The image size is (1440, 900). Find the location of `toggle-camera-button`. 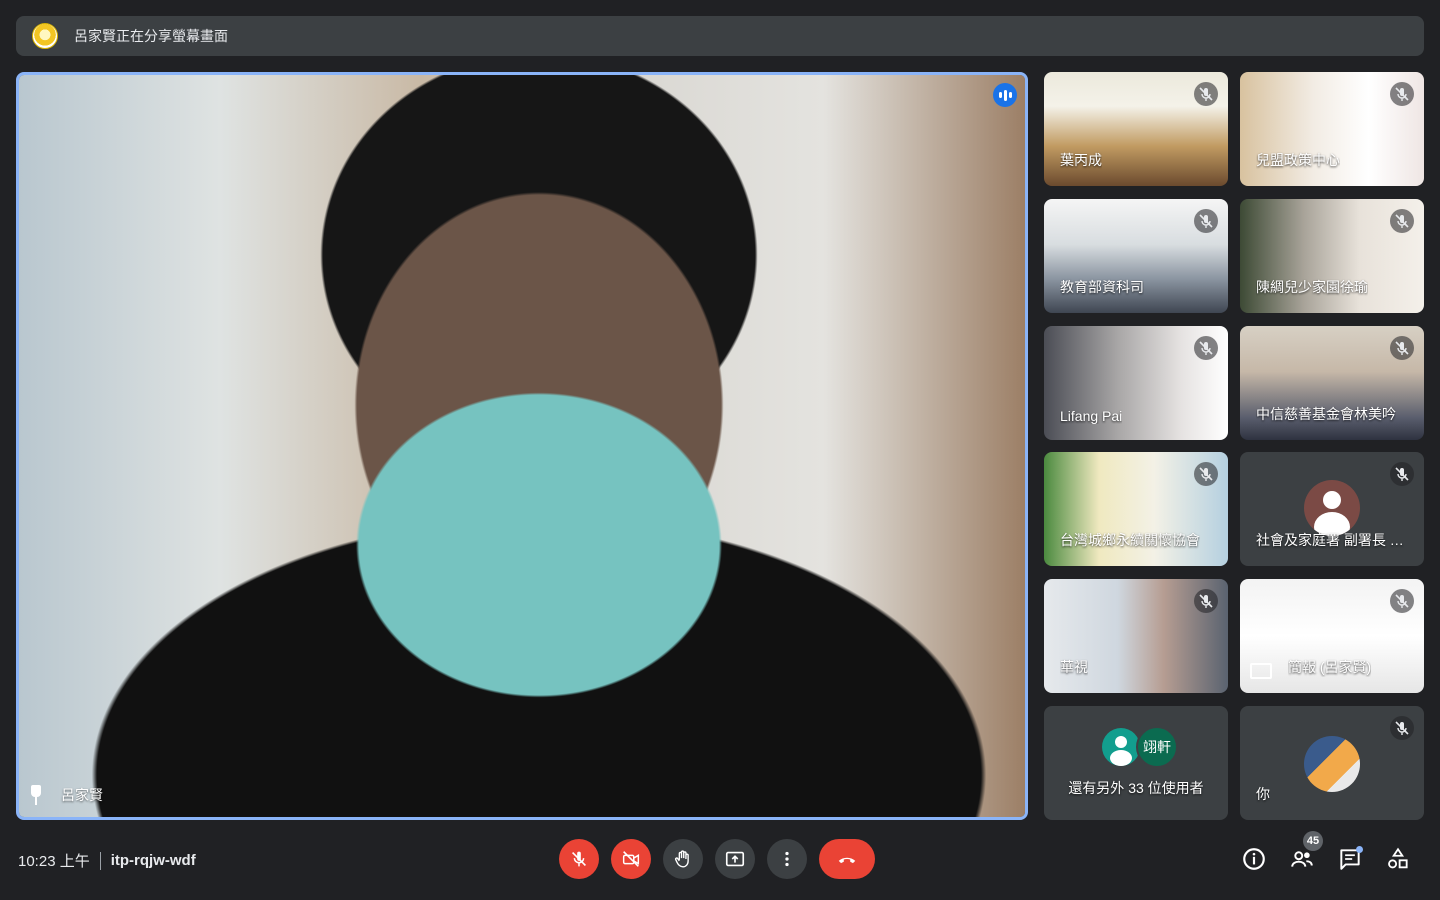

toggle-camera-button is located at coordinates (631, 859).